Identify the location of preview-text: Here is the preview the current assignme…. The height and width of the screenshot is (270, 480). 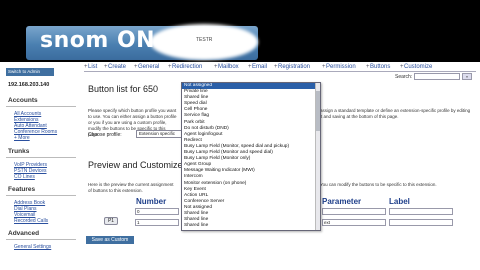
(131, 187).